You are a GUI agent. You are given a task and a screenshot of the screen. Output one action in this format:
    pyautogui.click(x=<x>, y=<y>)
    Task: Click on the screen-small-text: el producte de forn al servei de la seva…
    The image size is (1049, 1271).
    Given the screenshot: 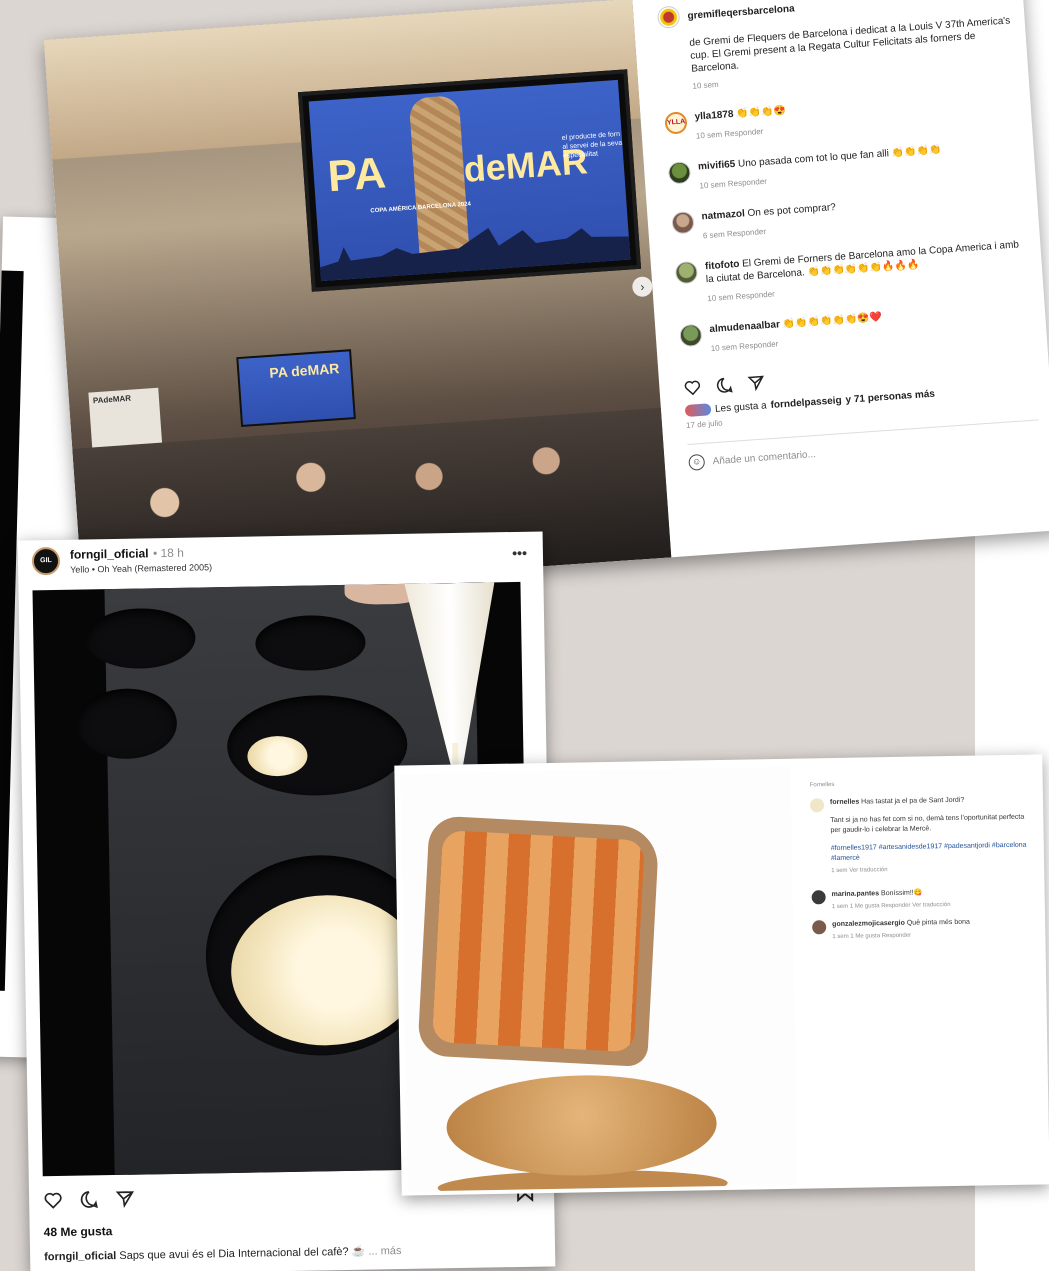 What is the action you would take?
    pyautogui.click(x=592, y=145)
    